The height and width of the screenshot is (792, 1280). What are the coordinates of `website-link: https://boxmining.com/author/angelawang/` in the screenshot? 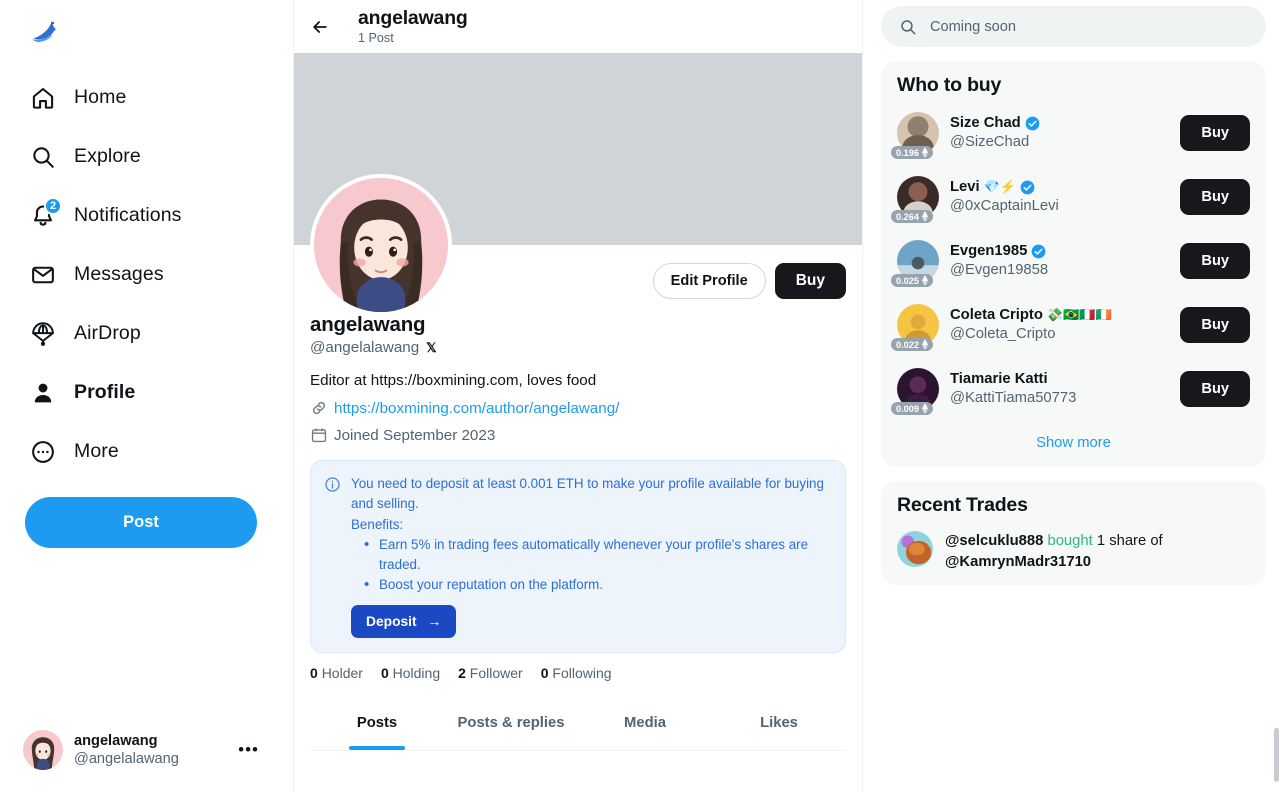 It's located at (476, 408).